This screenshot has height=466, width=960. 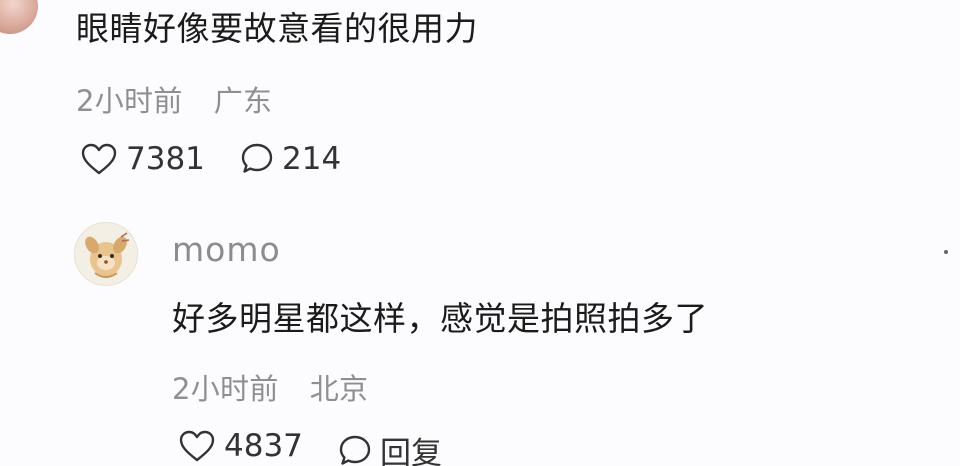 I want to click on reply-username: momo, so click(x=226, y=249).